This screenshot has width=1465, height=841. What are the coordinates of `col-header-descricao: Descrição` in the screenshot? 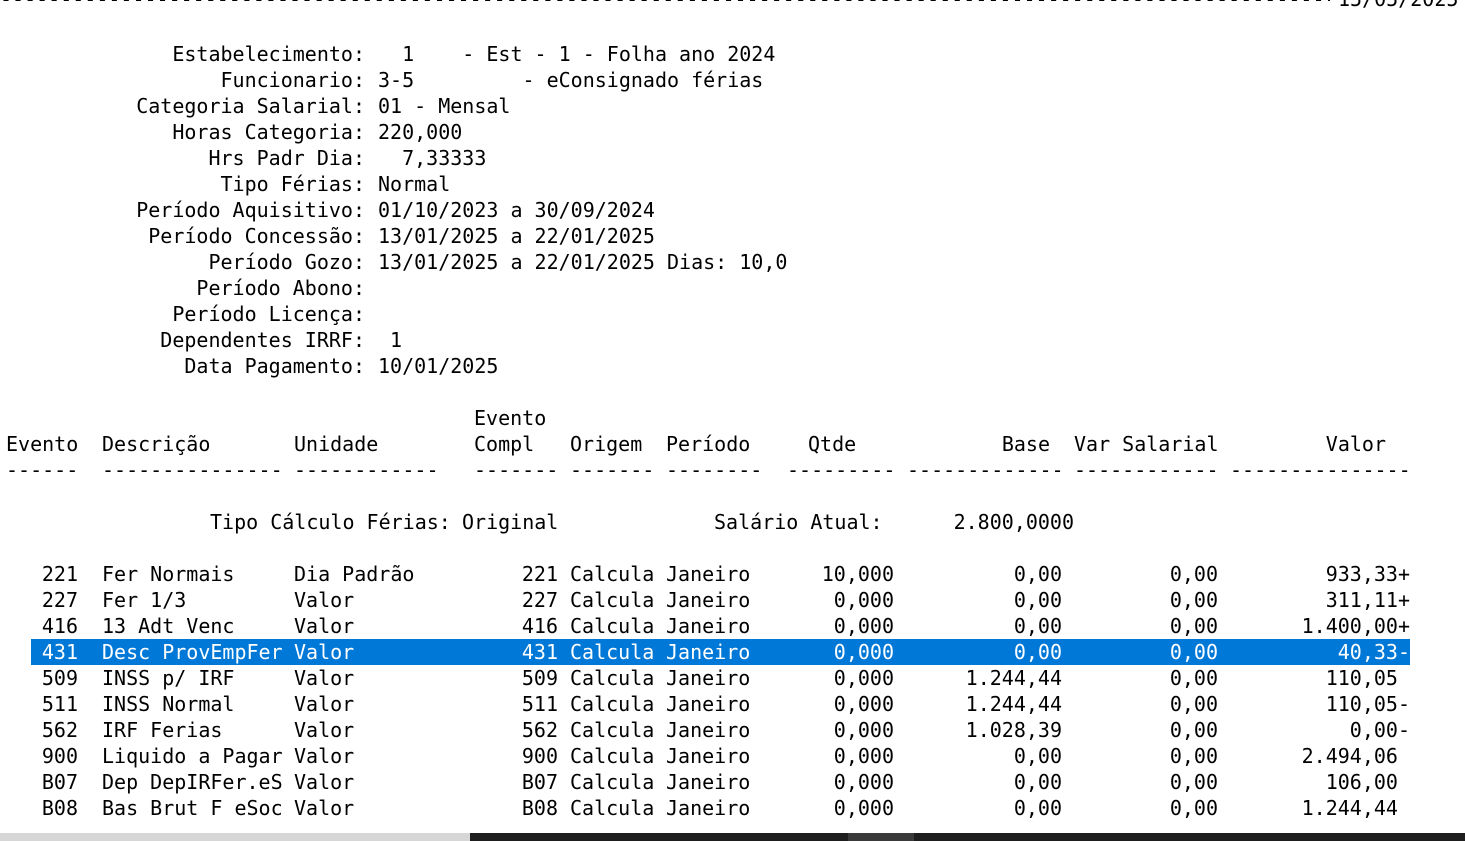 It's located at (156, 444).